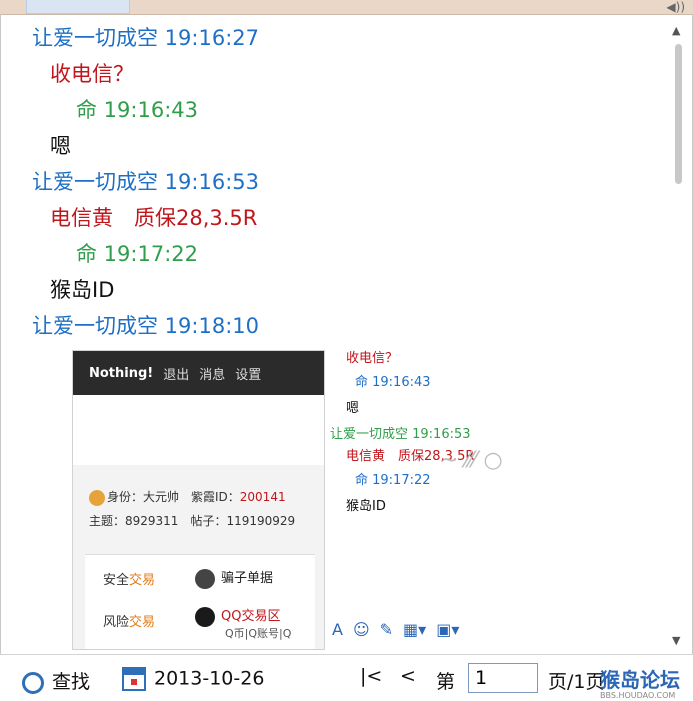 The height and width of the screenshot is (701, 693). I want to click on embedded-chat-line: 命 19:16:43, so click(393, 382).